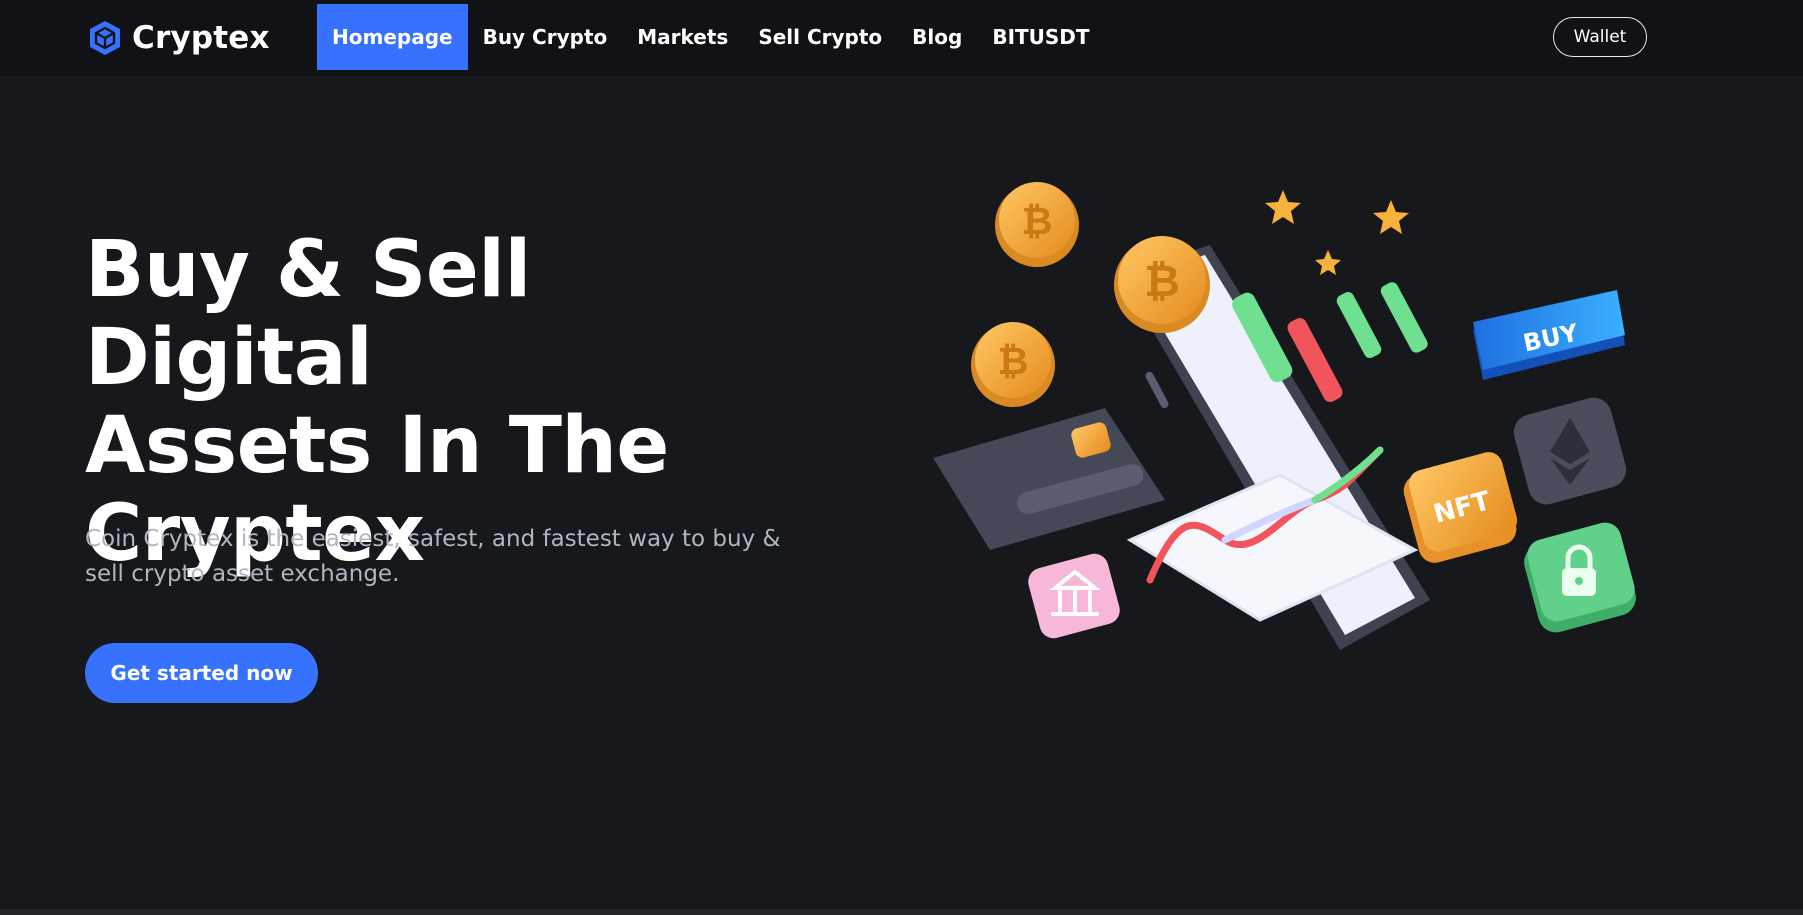 The width and height of the screenshot is (1803, 915). I want to click on nav-item-buy-crypto: Buy Crypto, so click(545, 37).